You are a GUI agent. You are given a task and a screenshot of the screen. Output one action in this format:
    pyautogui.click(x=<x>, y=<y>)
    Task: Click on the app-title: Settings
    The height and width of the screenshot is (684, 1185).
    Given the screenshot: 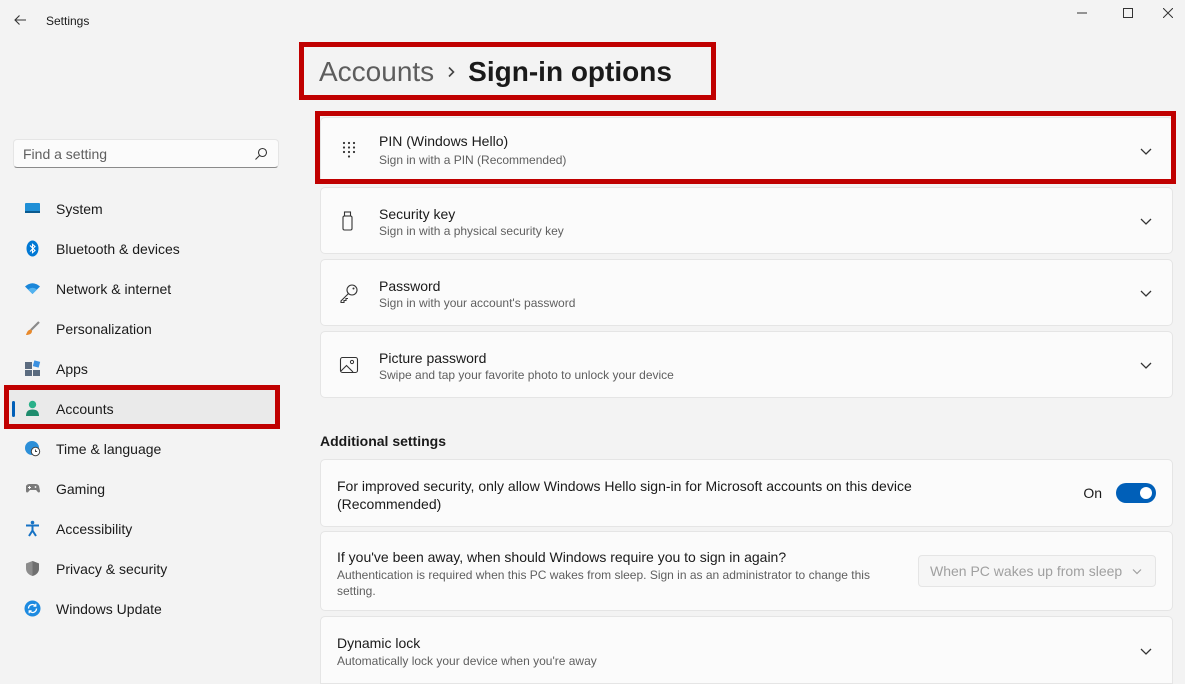 What is the action you would take?
    pyautogui.click(x=68, y=21)
    